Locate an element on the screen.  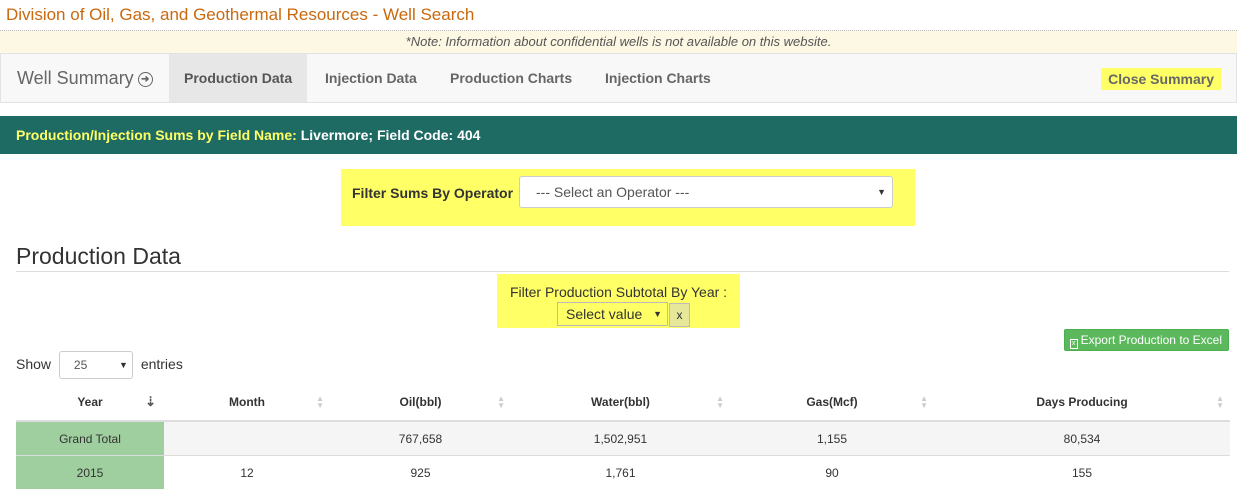
water-cell: 1,502,951 is located at coordinates (620, 438).